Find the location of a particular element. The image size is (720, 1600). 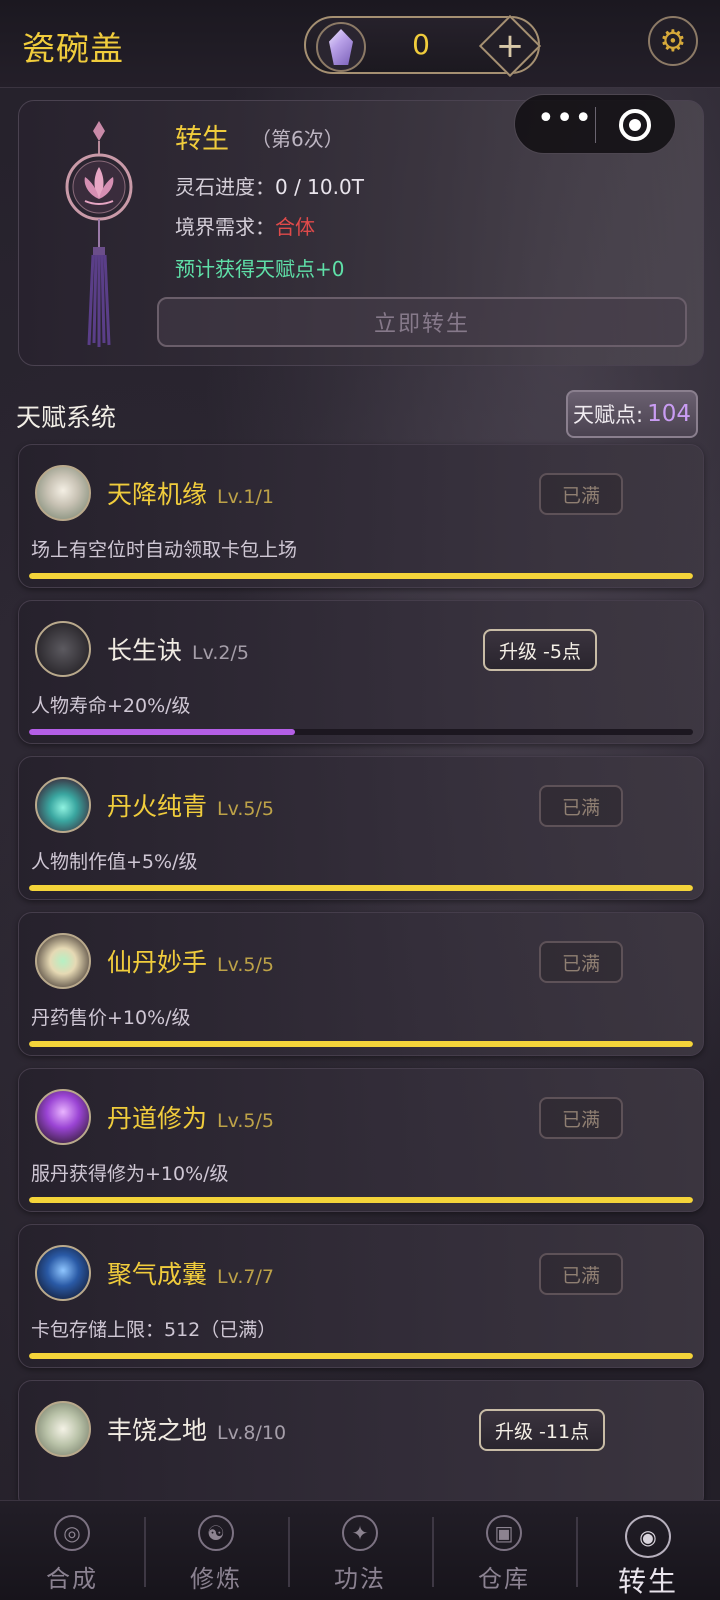

nav-item-3: ▣ 仓库 is located at coordinates (504, 1550).